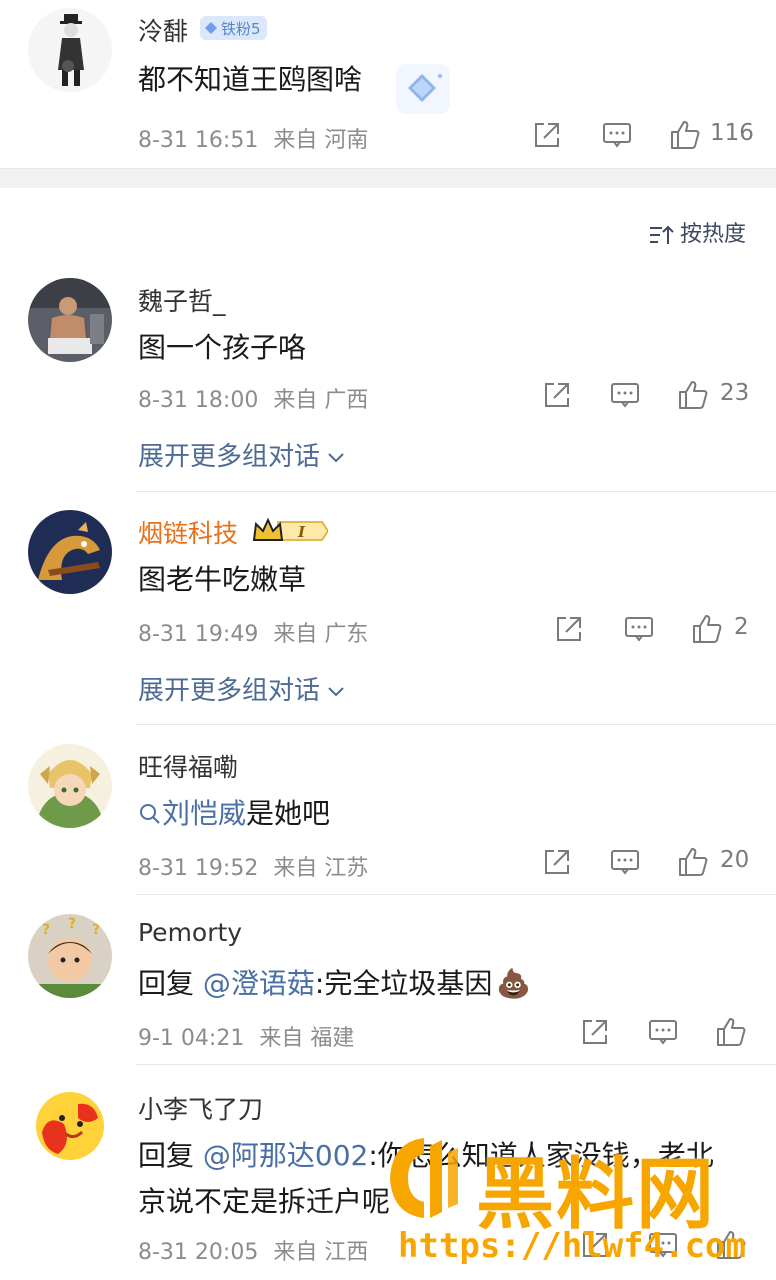  I want to click on like-count: 2, so click(741, 627).